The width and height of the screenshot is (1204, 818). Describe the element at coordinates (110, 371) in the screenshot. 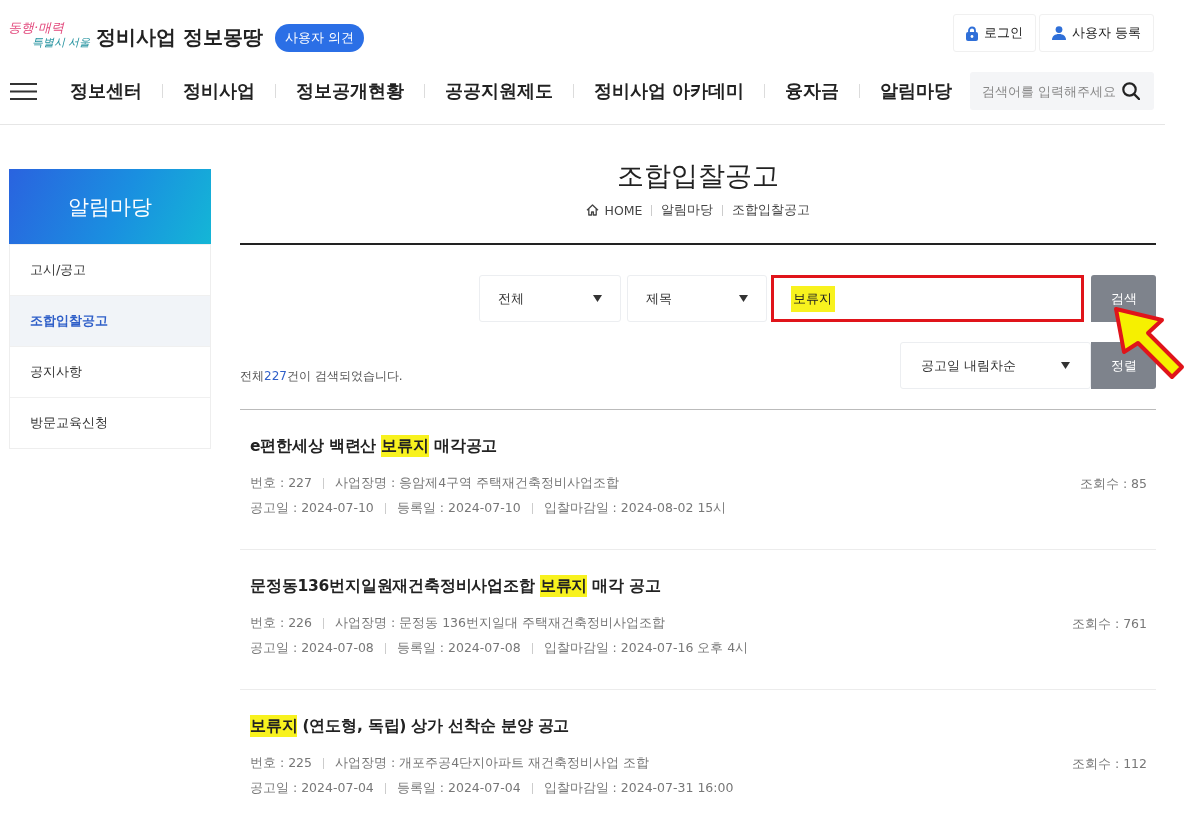

I see `sidebar-item: 공지사항` at that location.